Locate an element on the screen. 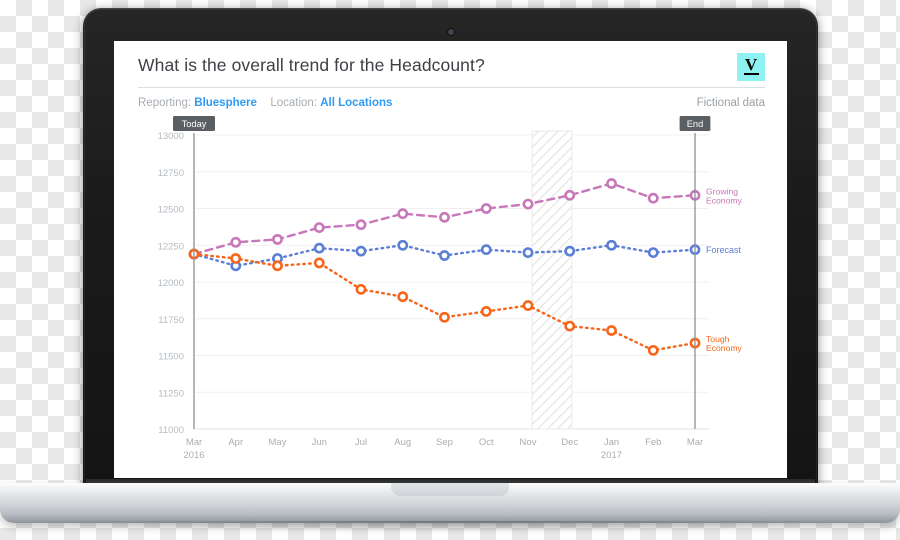  y-axis-tick-label: 12750 is located at coordinates (171, 173).